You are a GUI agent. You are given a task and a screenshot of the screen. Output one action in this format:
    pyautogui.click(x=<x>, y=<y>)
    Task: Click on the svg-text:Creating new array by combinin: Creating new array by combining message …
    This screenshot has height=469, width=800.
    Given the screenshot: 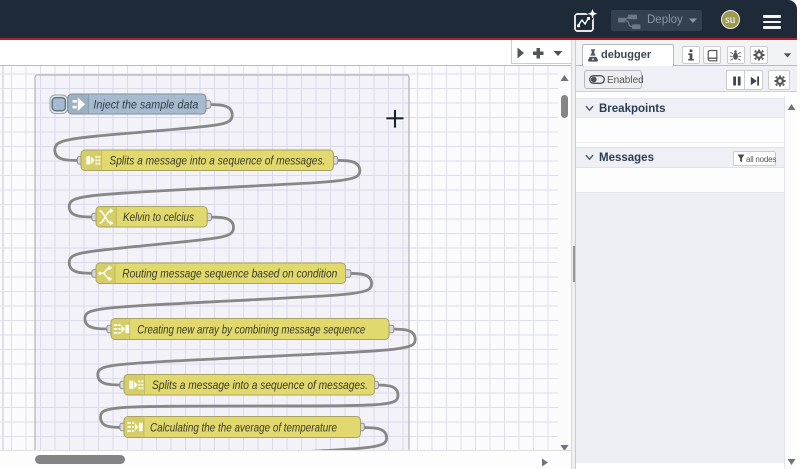 What is the action you would take?
    pyautogui.click(x=251, y=329)
    